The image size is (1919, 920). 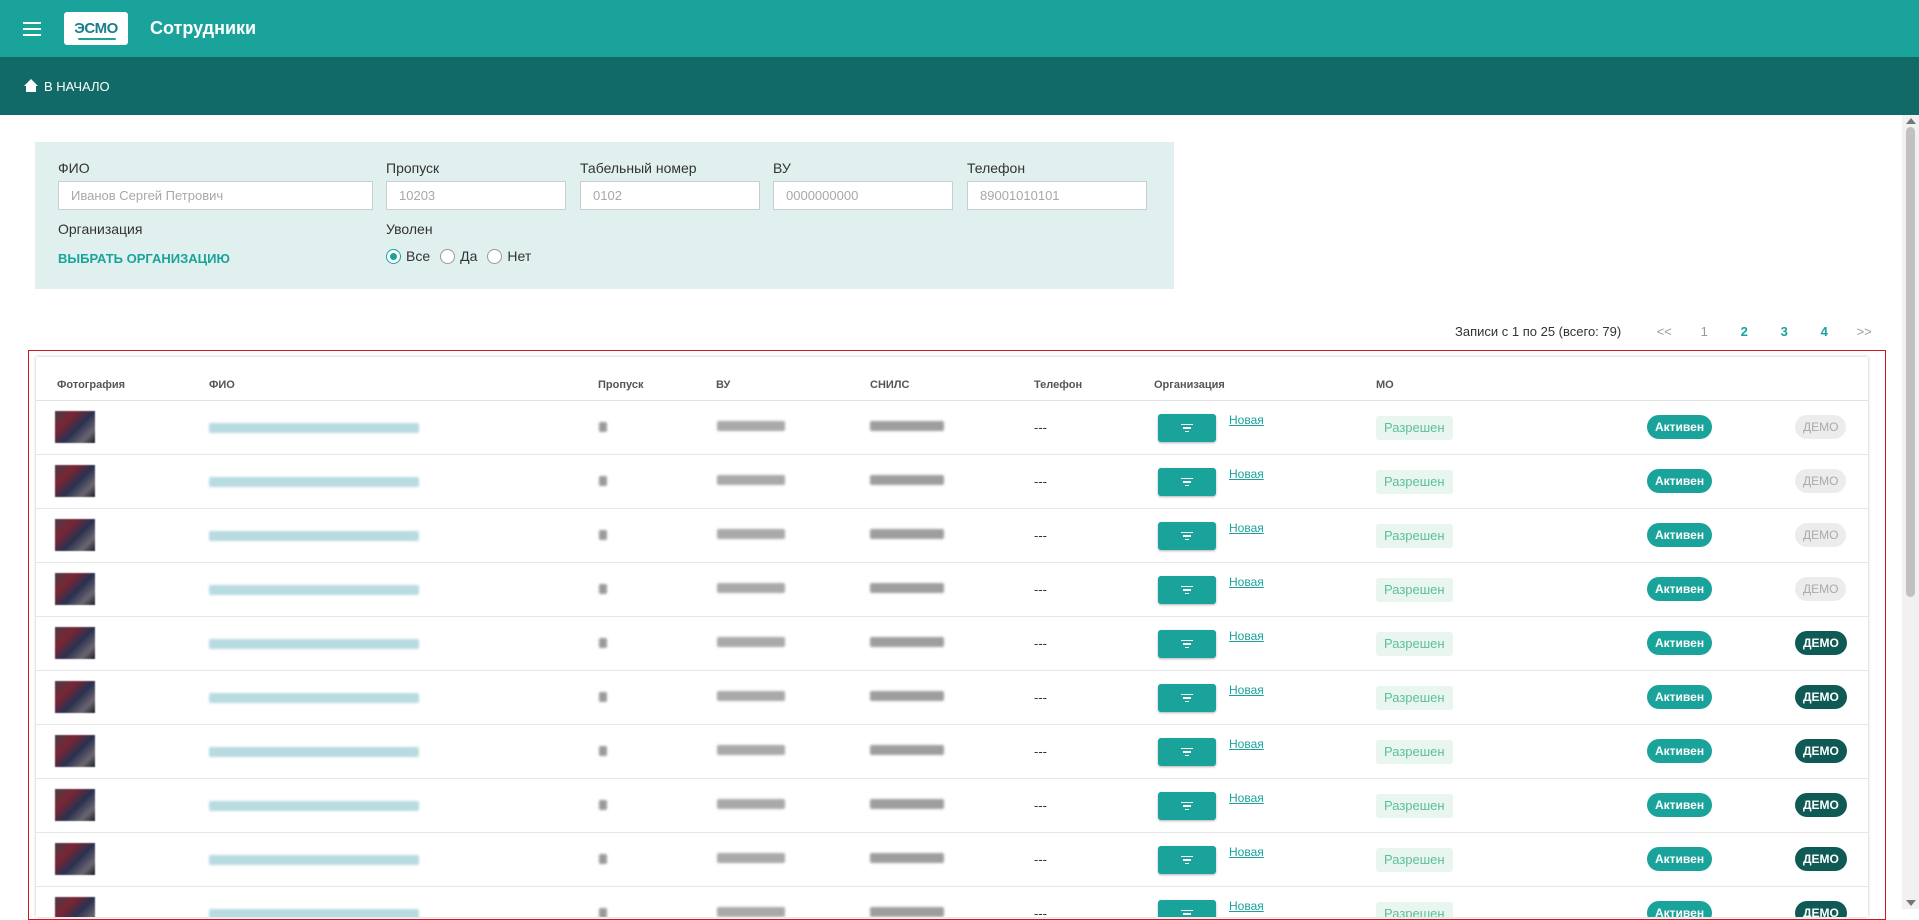 I want to click on page-first: <<, so click(x=1664, y=331).